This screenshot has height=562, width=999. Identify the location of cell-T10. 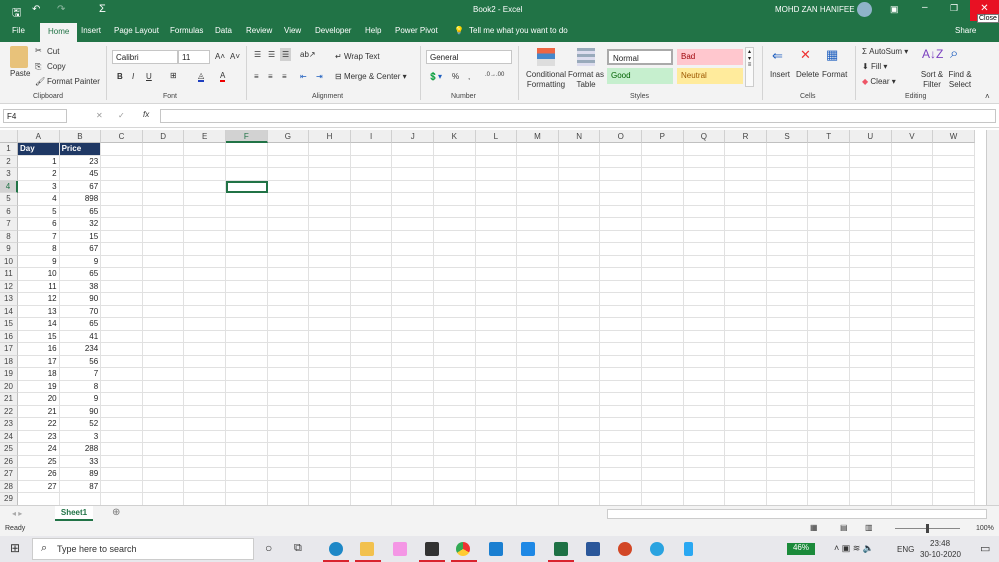
(829, 261).